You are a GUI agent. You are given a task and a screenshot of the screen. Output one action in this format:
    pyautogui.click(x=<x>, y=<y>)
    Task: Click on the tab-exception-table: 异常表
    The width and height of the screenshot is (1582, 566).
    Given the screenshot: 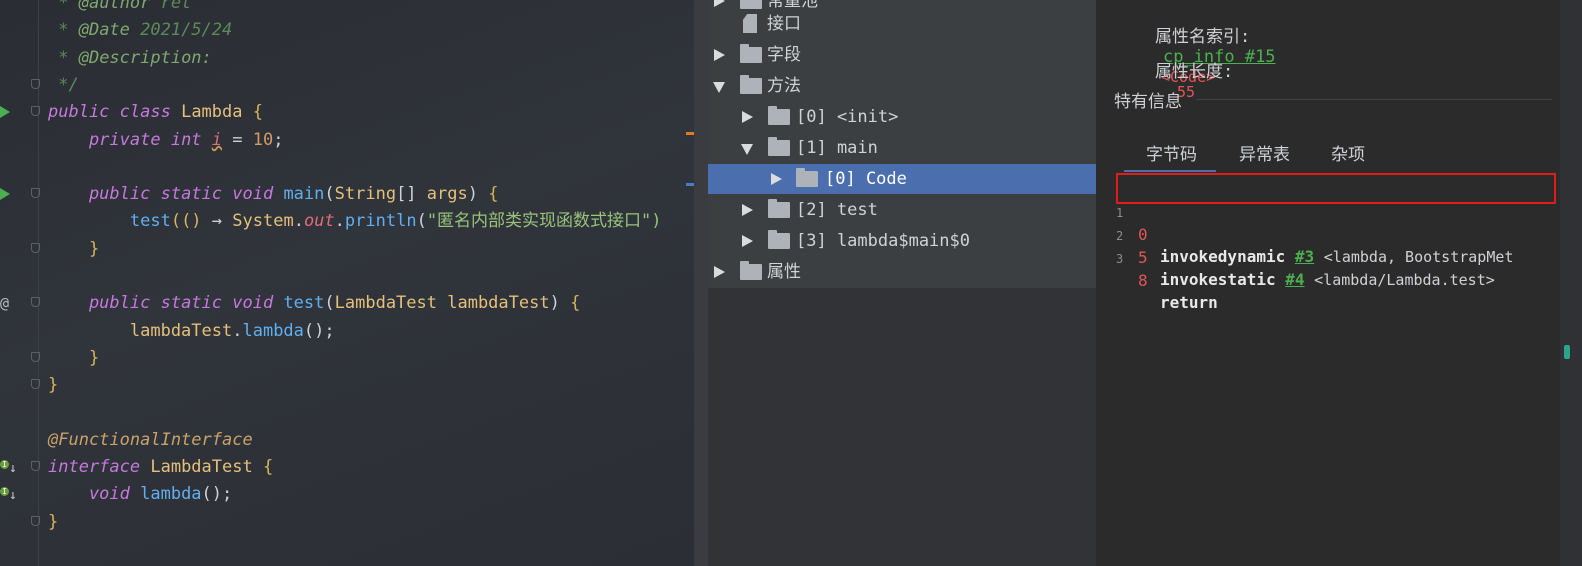 What is the action you would take?
    pyautogui.click(x=1264, y=152)
    